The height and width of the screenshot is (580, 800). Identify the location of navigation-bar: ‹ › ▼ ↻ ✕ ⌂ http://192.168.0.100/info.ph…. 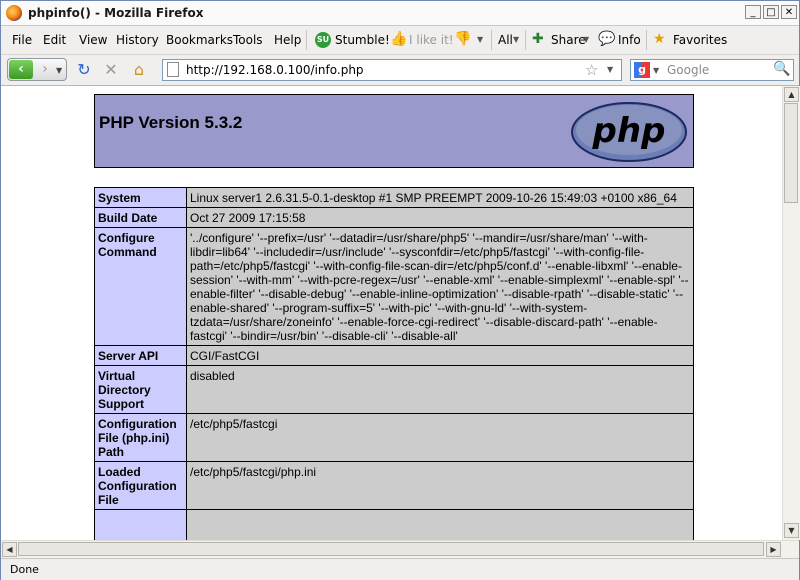
(400, 70).